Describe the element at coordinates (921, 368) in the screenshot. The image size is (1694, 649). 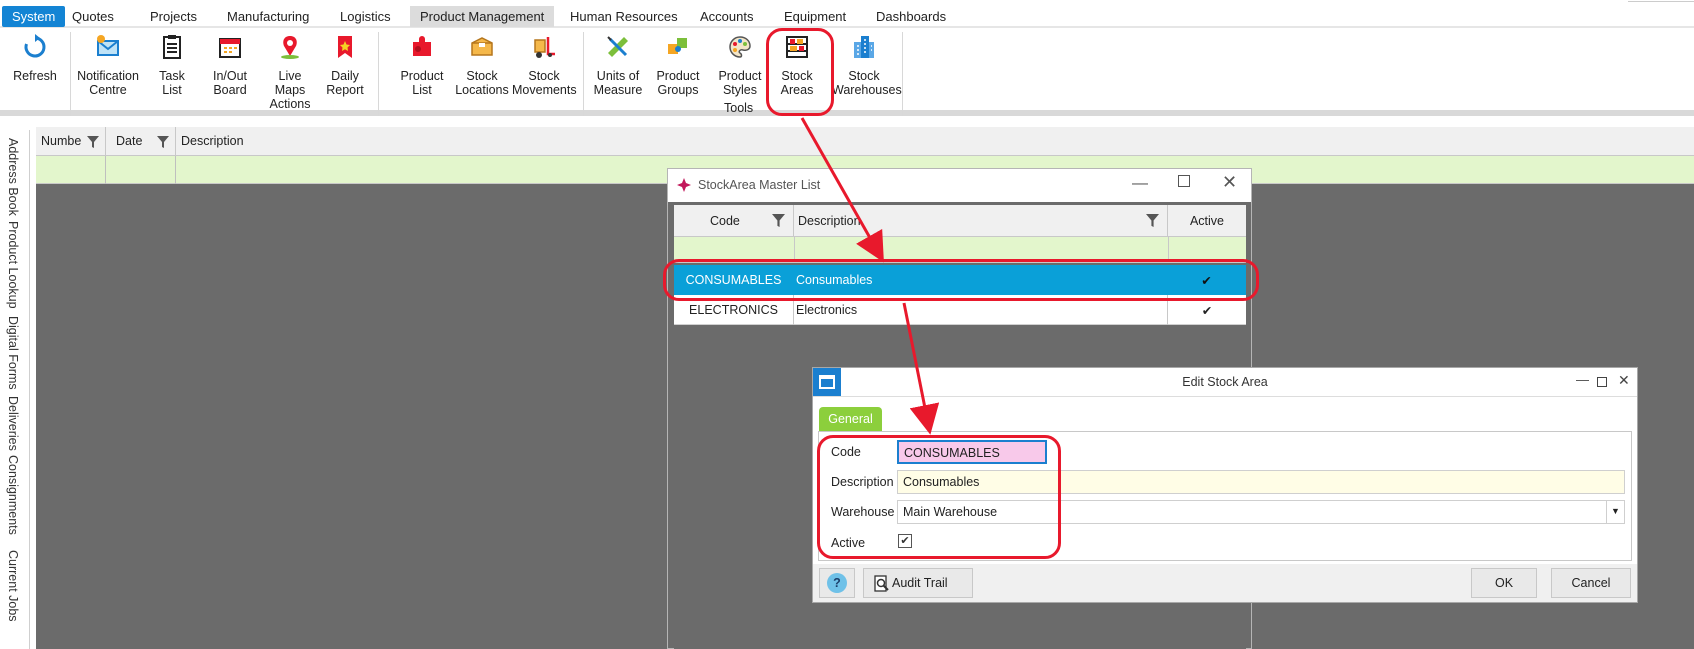
I see `arrow-to-form` at that location.